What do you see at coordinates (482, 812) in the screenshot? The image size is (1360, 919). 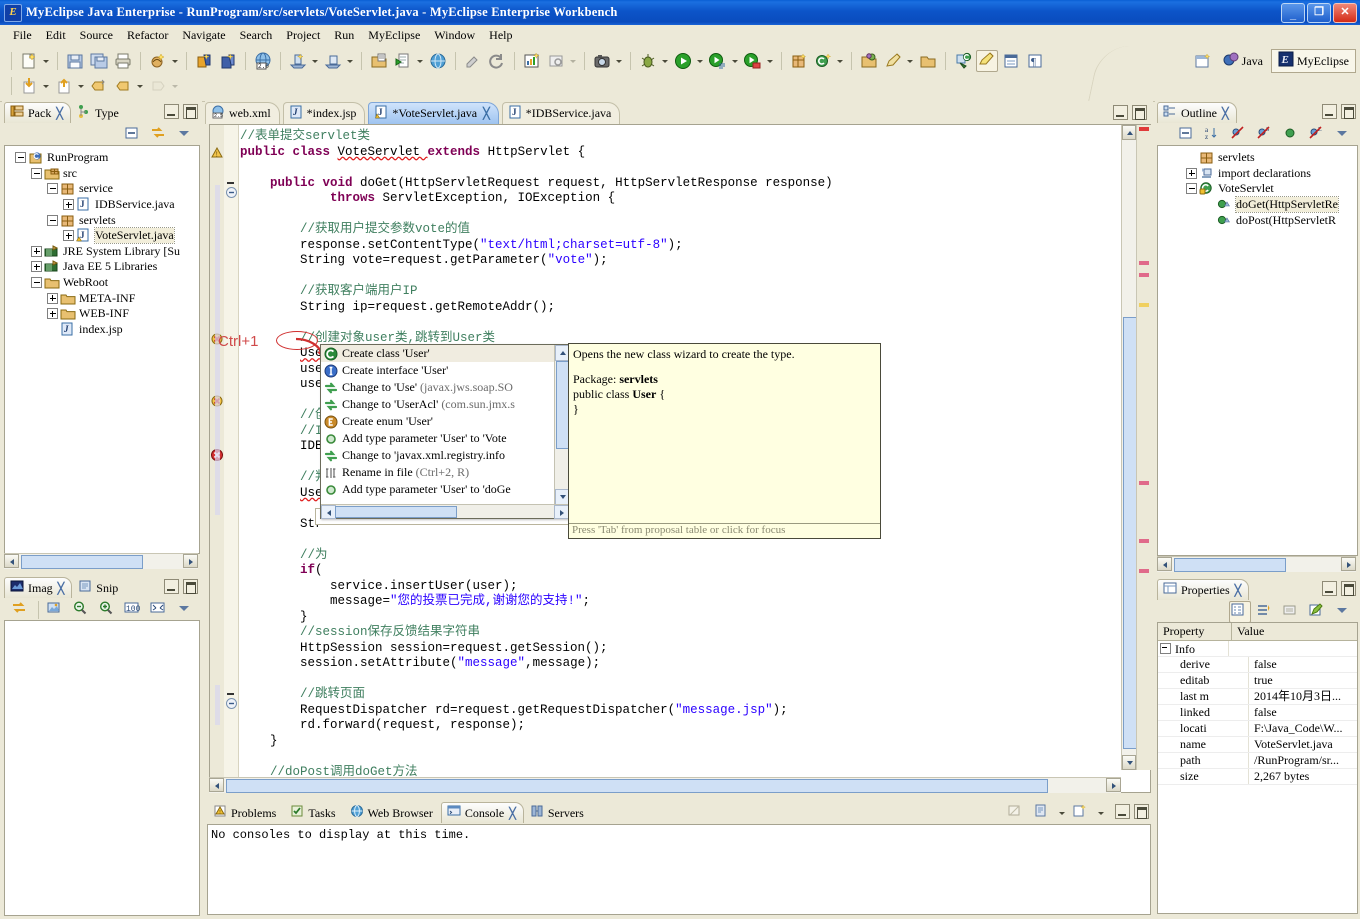 I see `tab-console: Console ╳` at bounding box center [482, 812].